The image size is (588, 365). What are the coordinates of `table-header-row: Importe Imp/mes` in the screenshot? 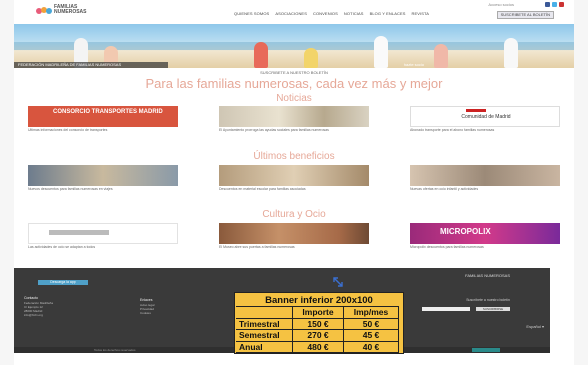 It's located at (317, 312).